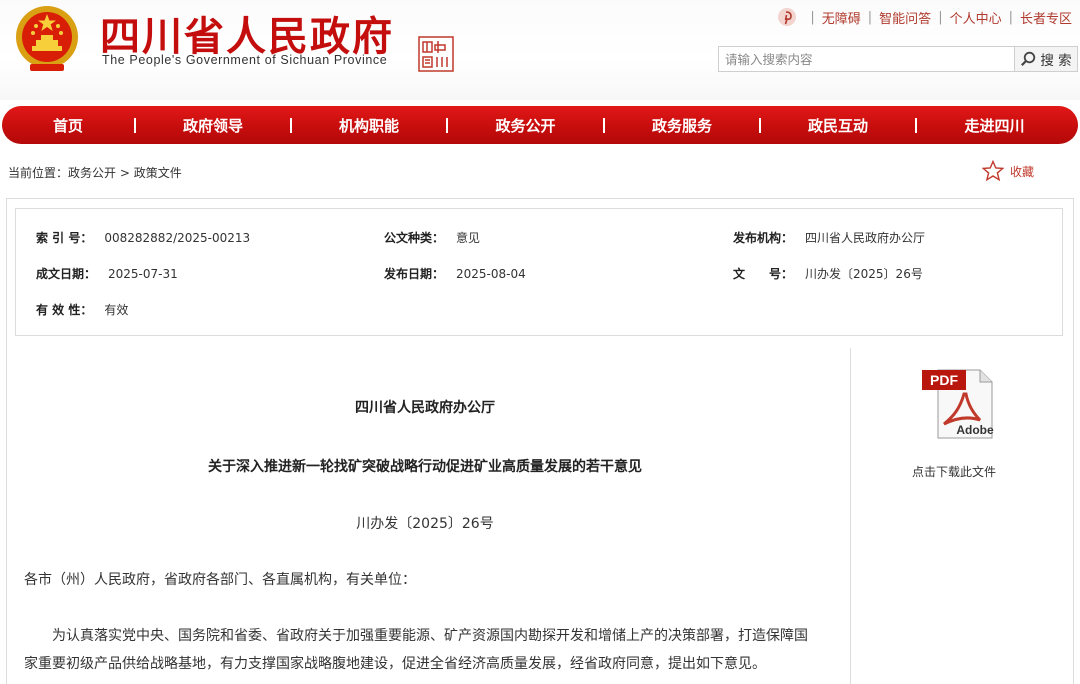 Image resolution: width=1080 pixels, height=684 pixels. I want to click on meta-value: 2025-07-31, so click(143, 274).